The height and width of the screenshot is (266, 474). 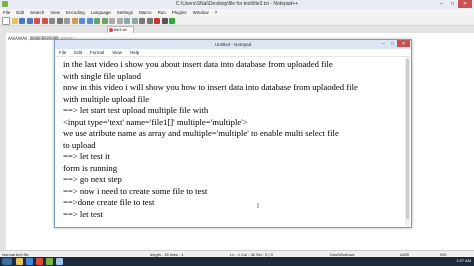 I want to click on indent-guide-icon, so click(x=149, y=20).